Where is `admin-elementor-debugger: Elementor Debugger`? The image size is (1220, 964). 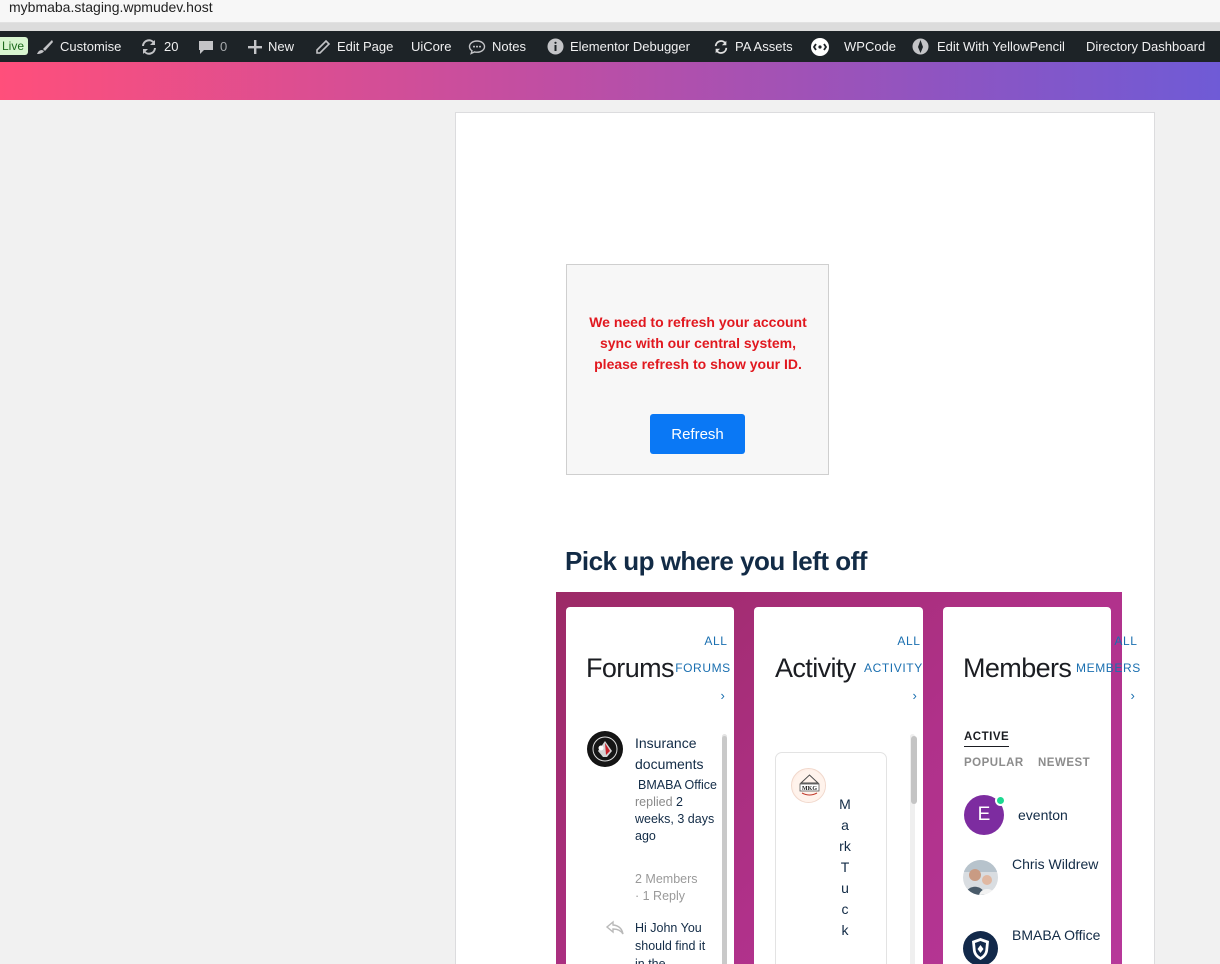 admin-elementor-debugger: Elementor Debugger is located at coordinates (618, 46).